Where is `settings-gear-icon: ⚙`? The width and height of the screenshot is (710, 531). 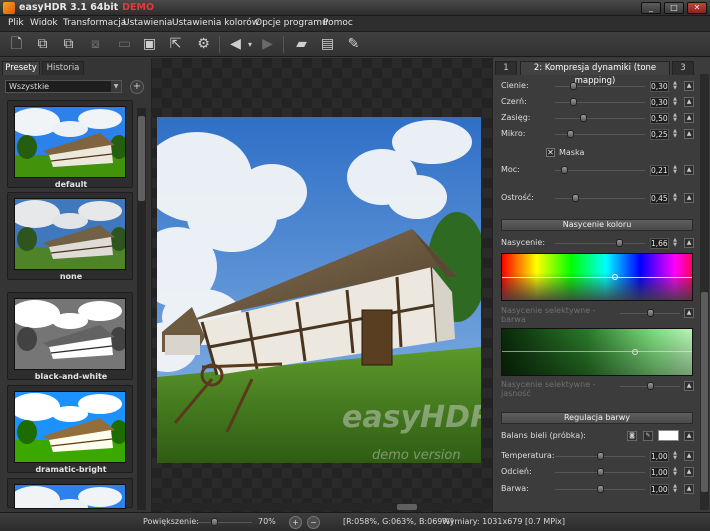 settings-gear-icon: ⚙ is located at coordinates (203, 44).